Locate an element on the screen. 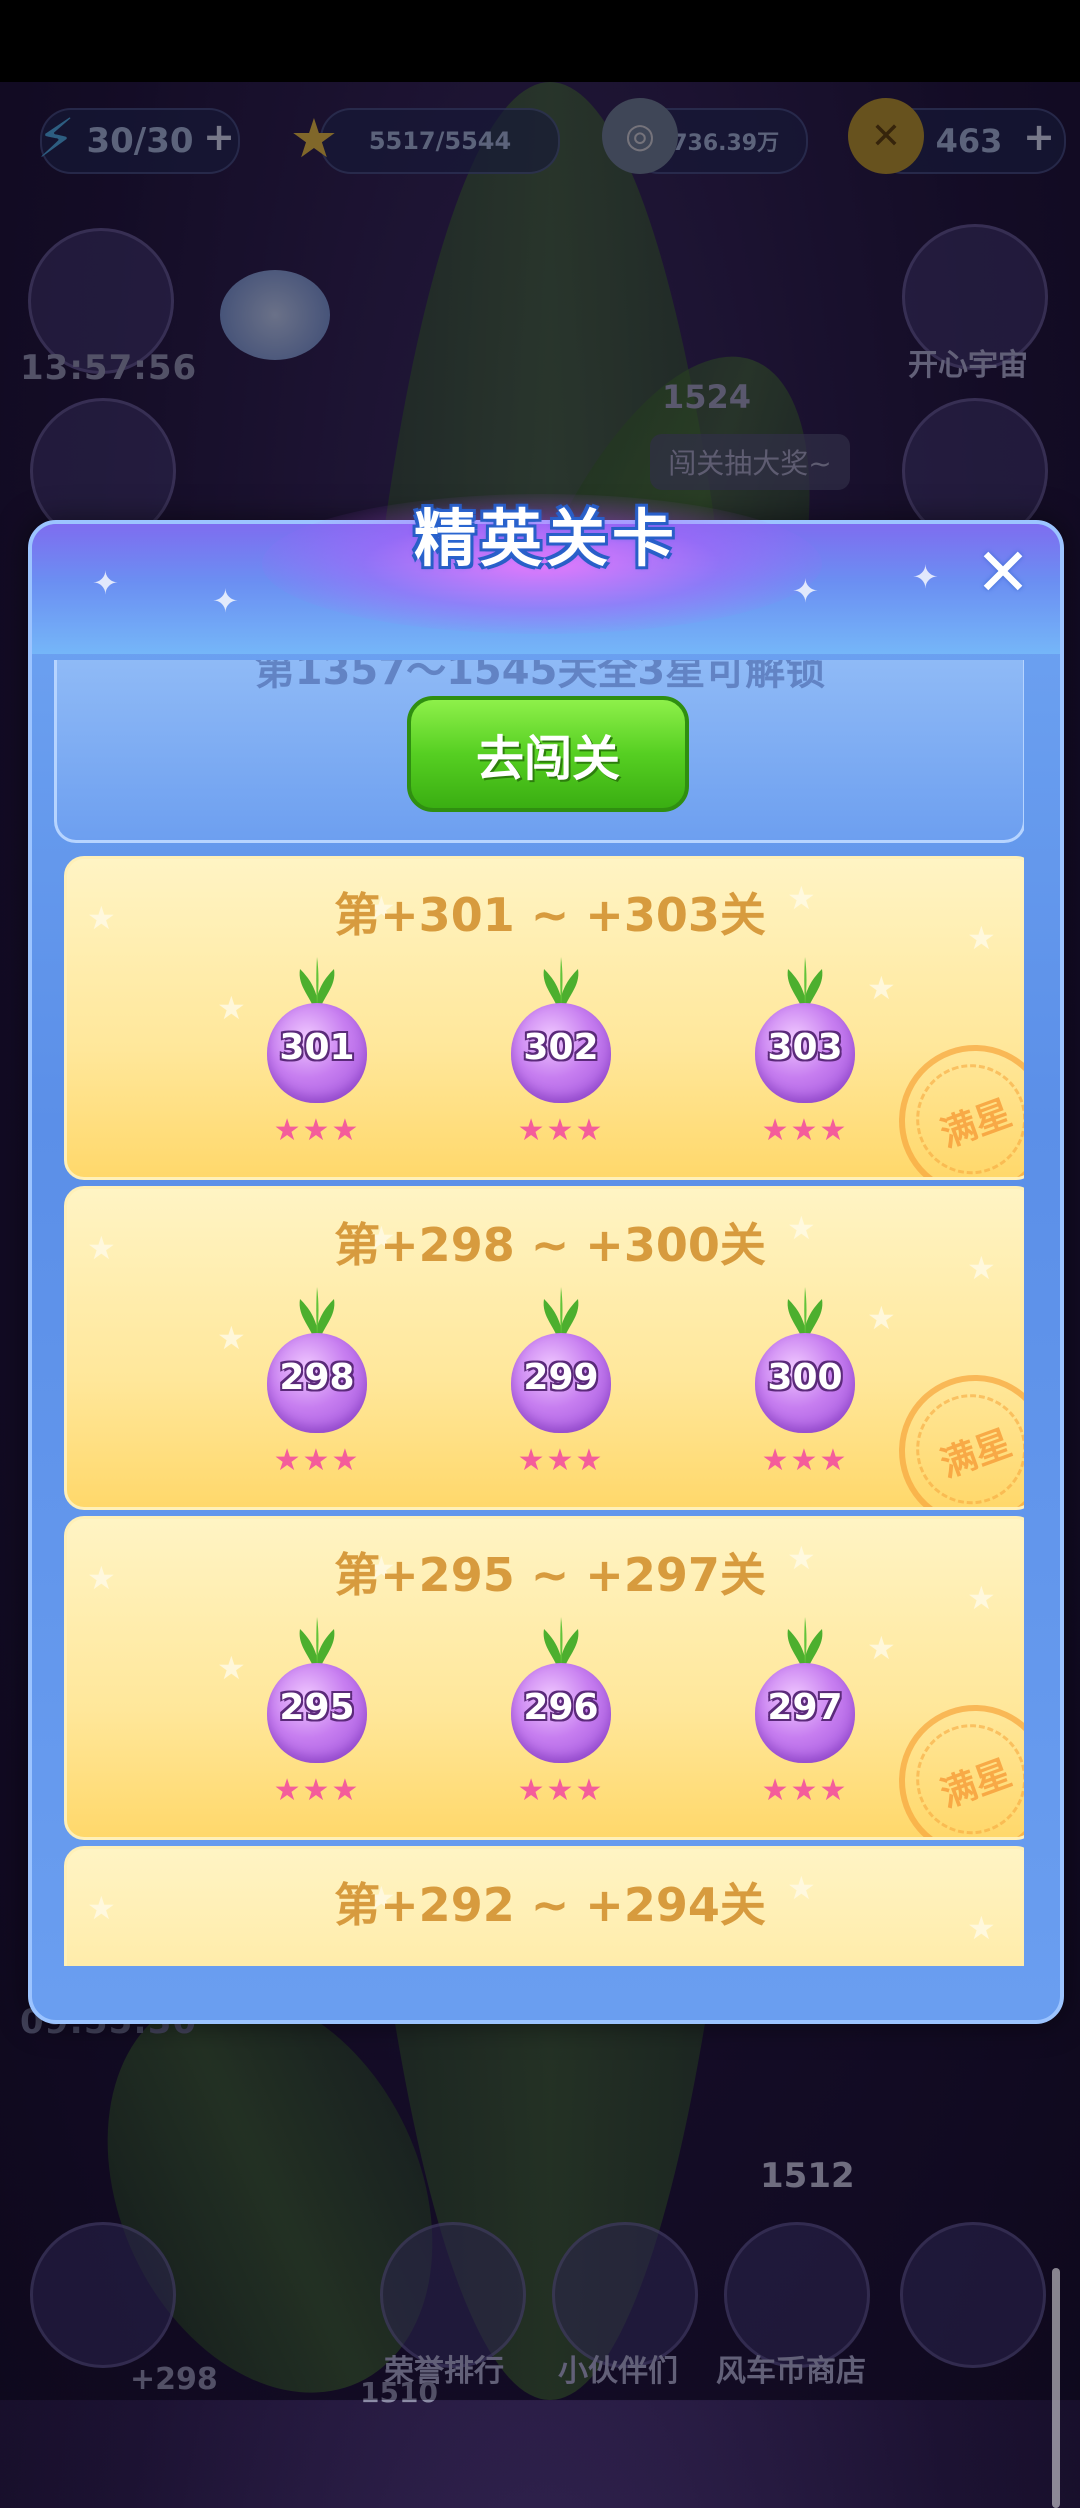 Image resolution: width=1080 pixels, height=2508 pixels. level-number: 299 is located at coordinates (561, 1377).